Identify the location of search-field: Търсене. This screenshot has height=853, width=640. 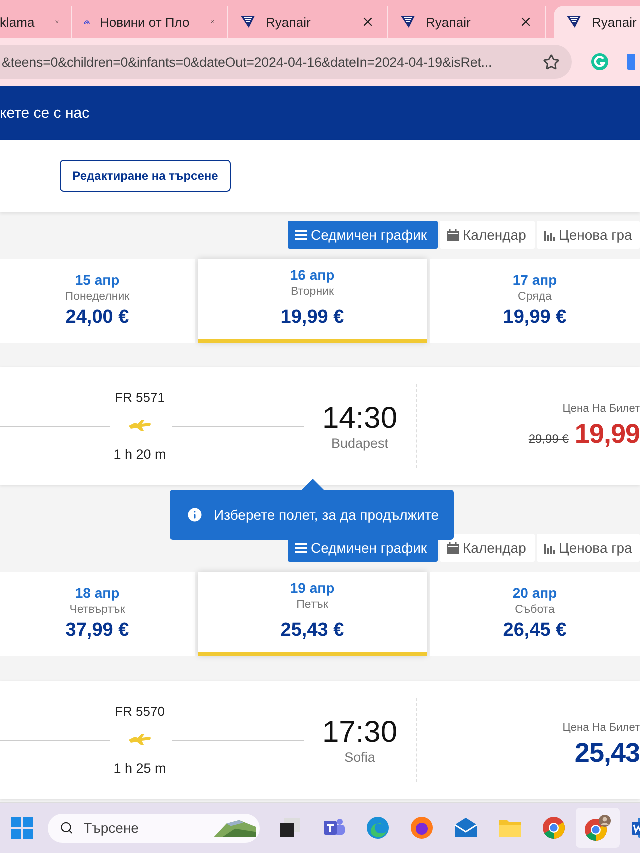
(144, 828).